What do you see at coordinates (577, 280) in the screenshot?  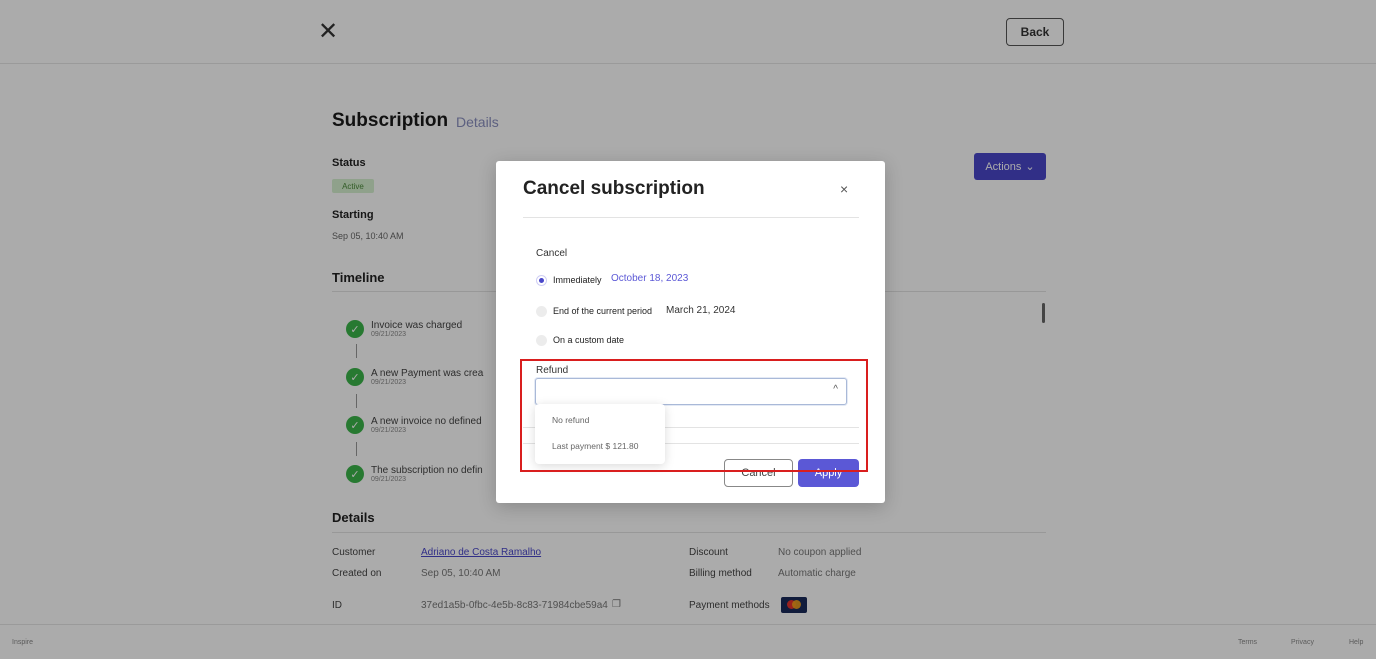 I see `radio-immediately-label: Immediately` at bounding box center [577, 280].